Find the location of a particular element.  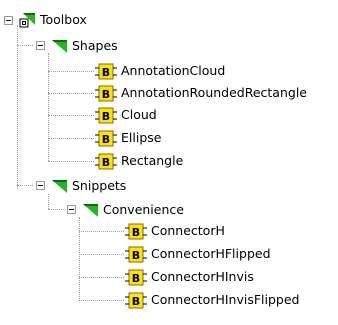

tree-item-label: ConnectorHFlipped is located at coordinates (211, 253).